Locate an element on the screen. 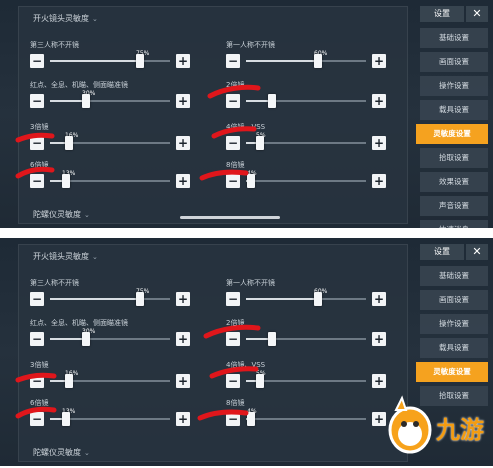  watermark-text: 九游 is located at coordinates (460, 430).